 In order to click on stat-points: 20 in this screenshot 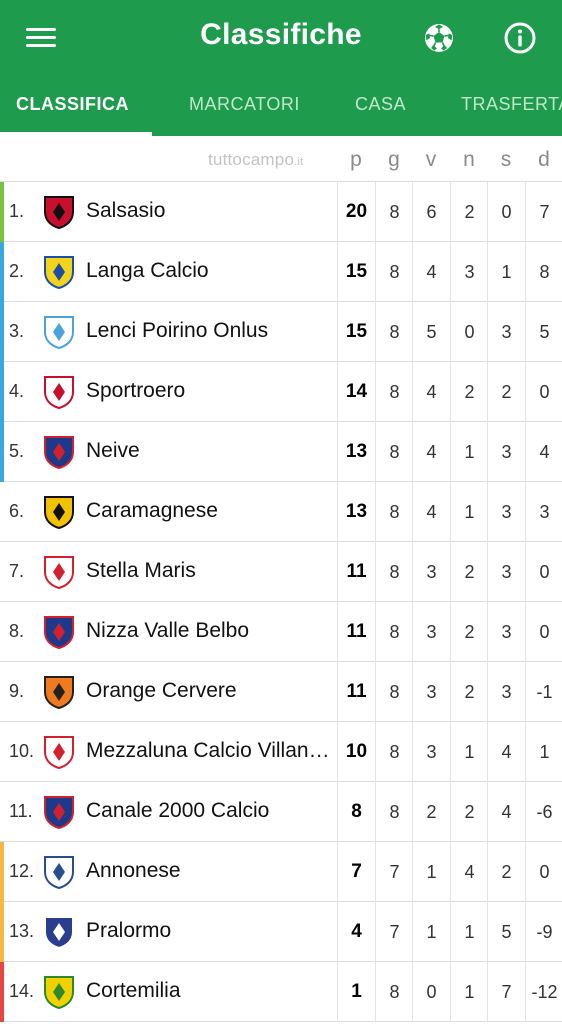, I will do `click(356, 212)`.